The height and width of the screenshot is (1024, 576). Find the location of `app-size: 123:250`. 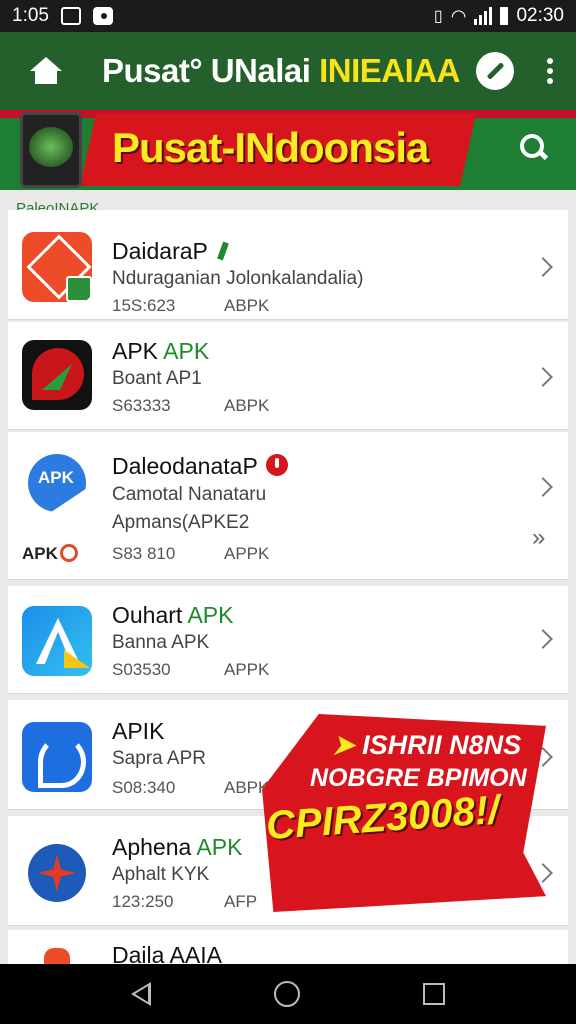

app-size: 123:250 is located at coordinates (143, 901).